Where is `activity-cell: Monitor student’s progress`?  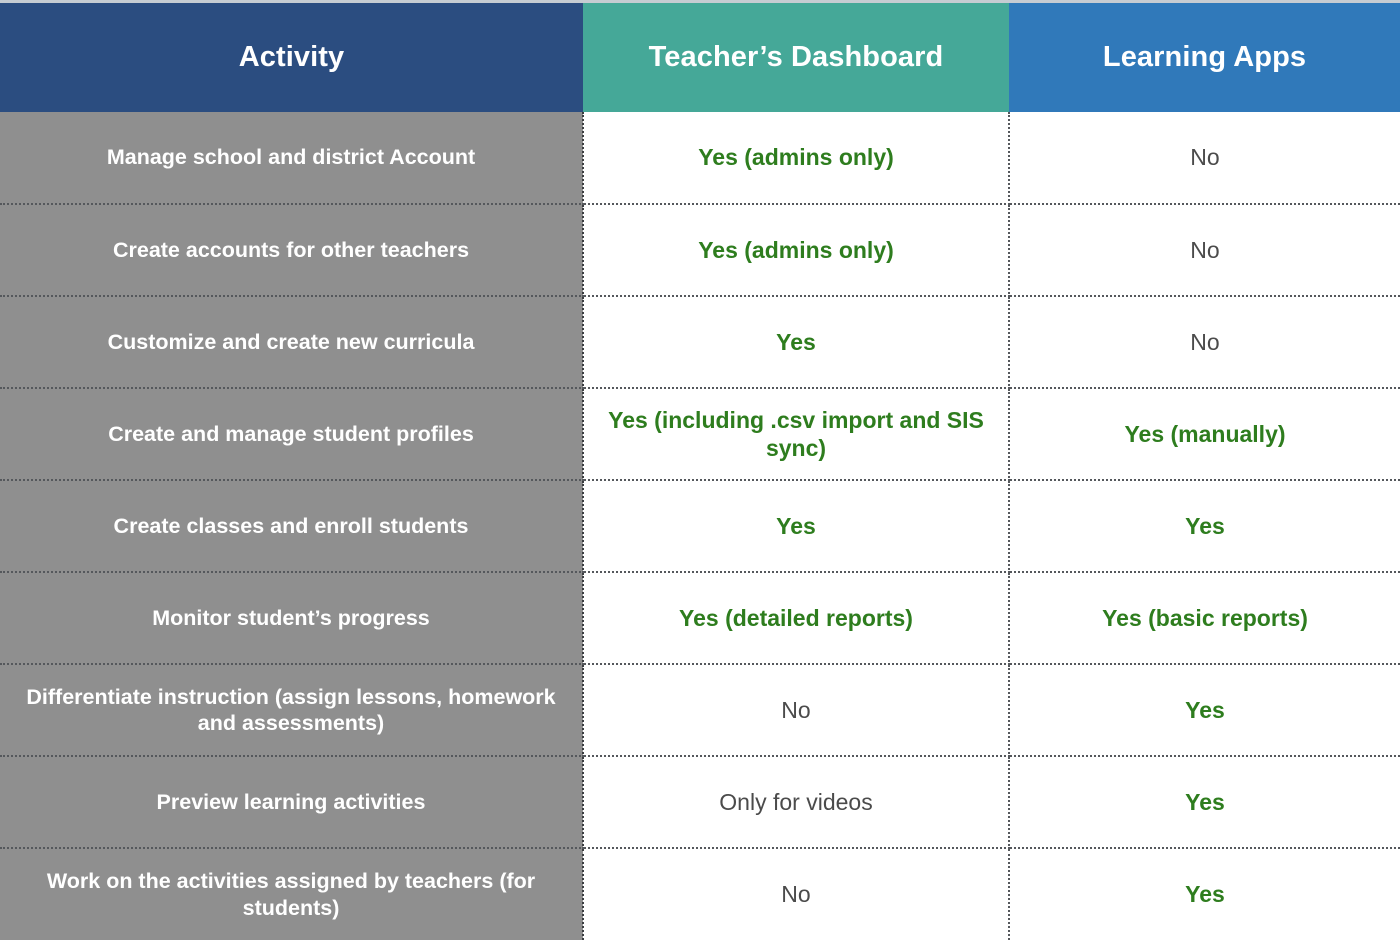 activity-cell: Monitor student’s progress is located at coordinates (292, 618).